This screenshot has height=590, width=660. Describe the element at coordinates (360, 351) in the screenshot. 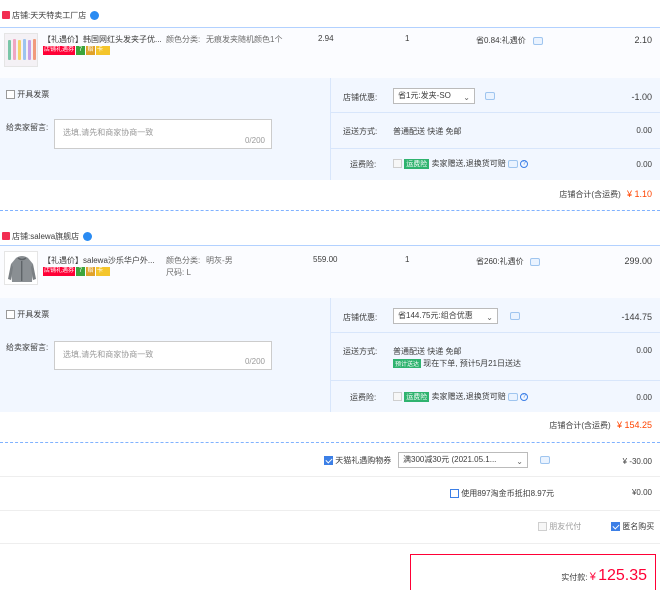

I see `shipping-label: 运送方式:` at that location.